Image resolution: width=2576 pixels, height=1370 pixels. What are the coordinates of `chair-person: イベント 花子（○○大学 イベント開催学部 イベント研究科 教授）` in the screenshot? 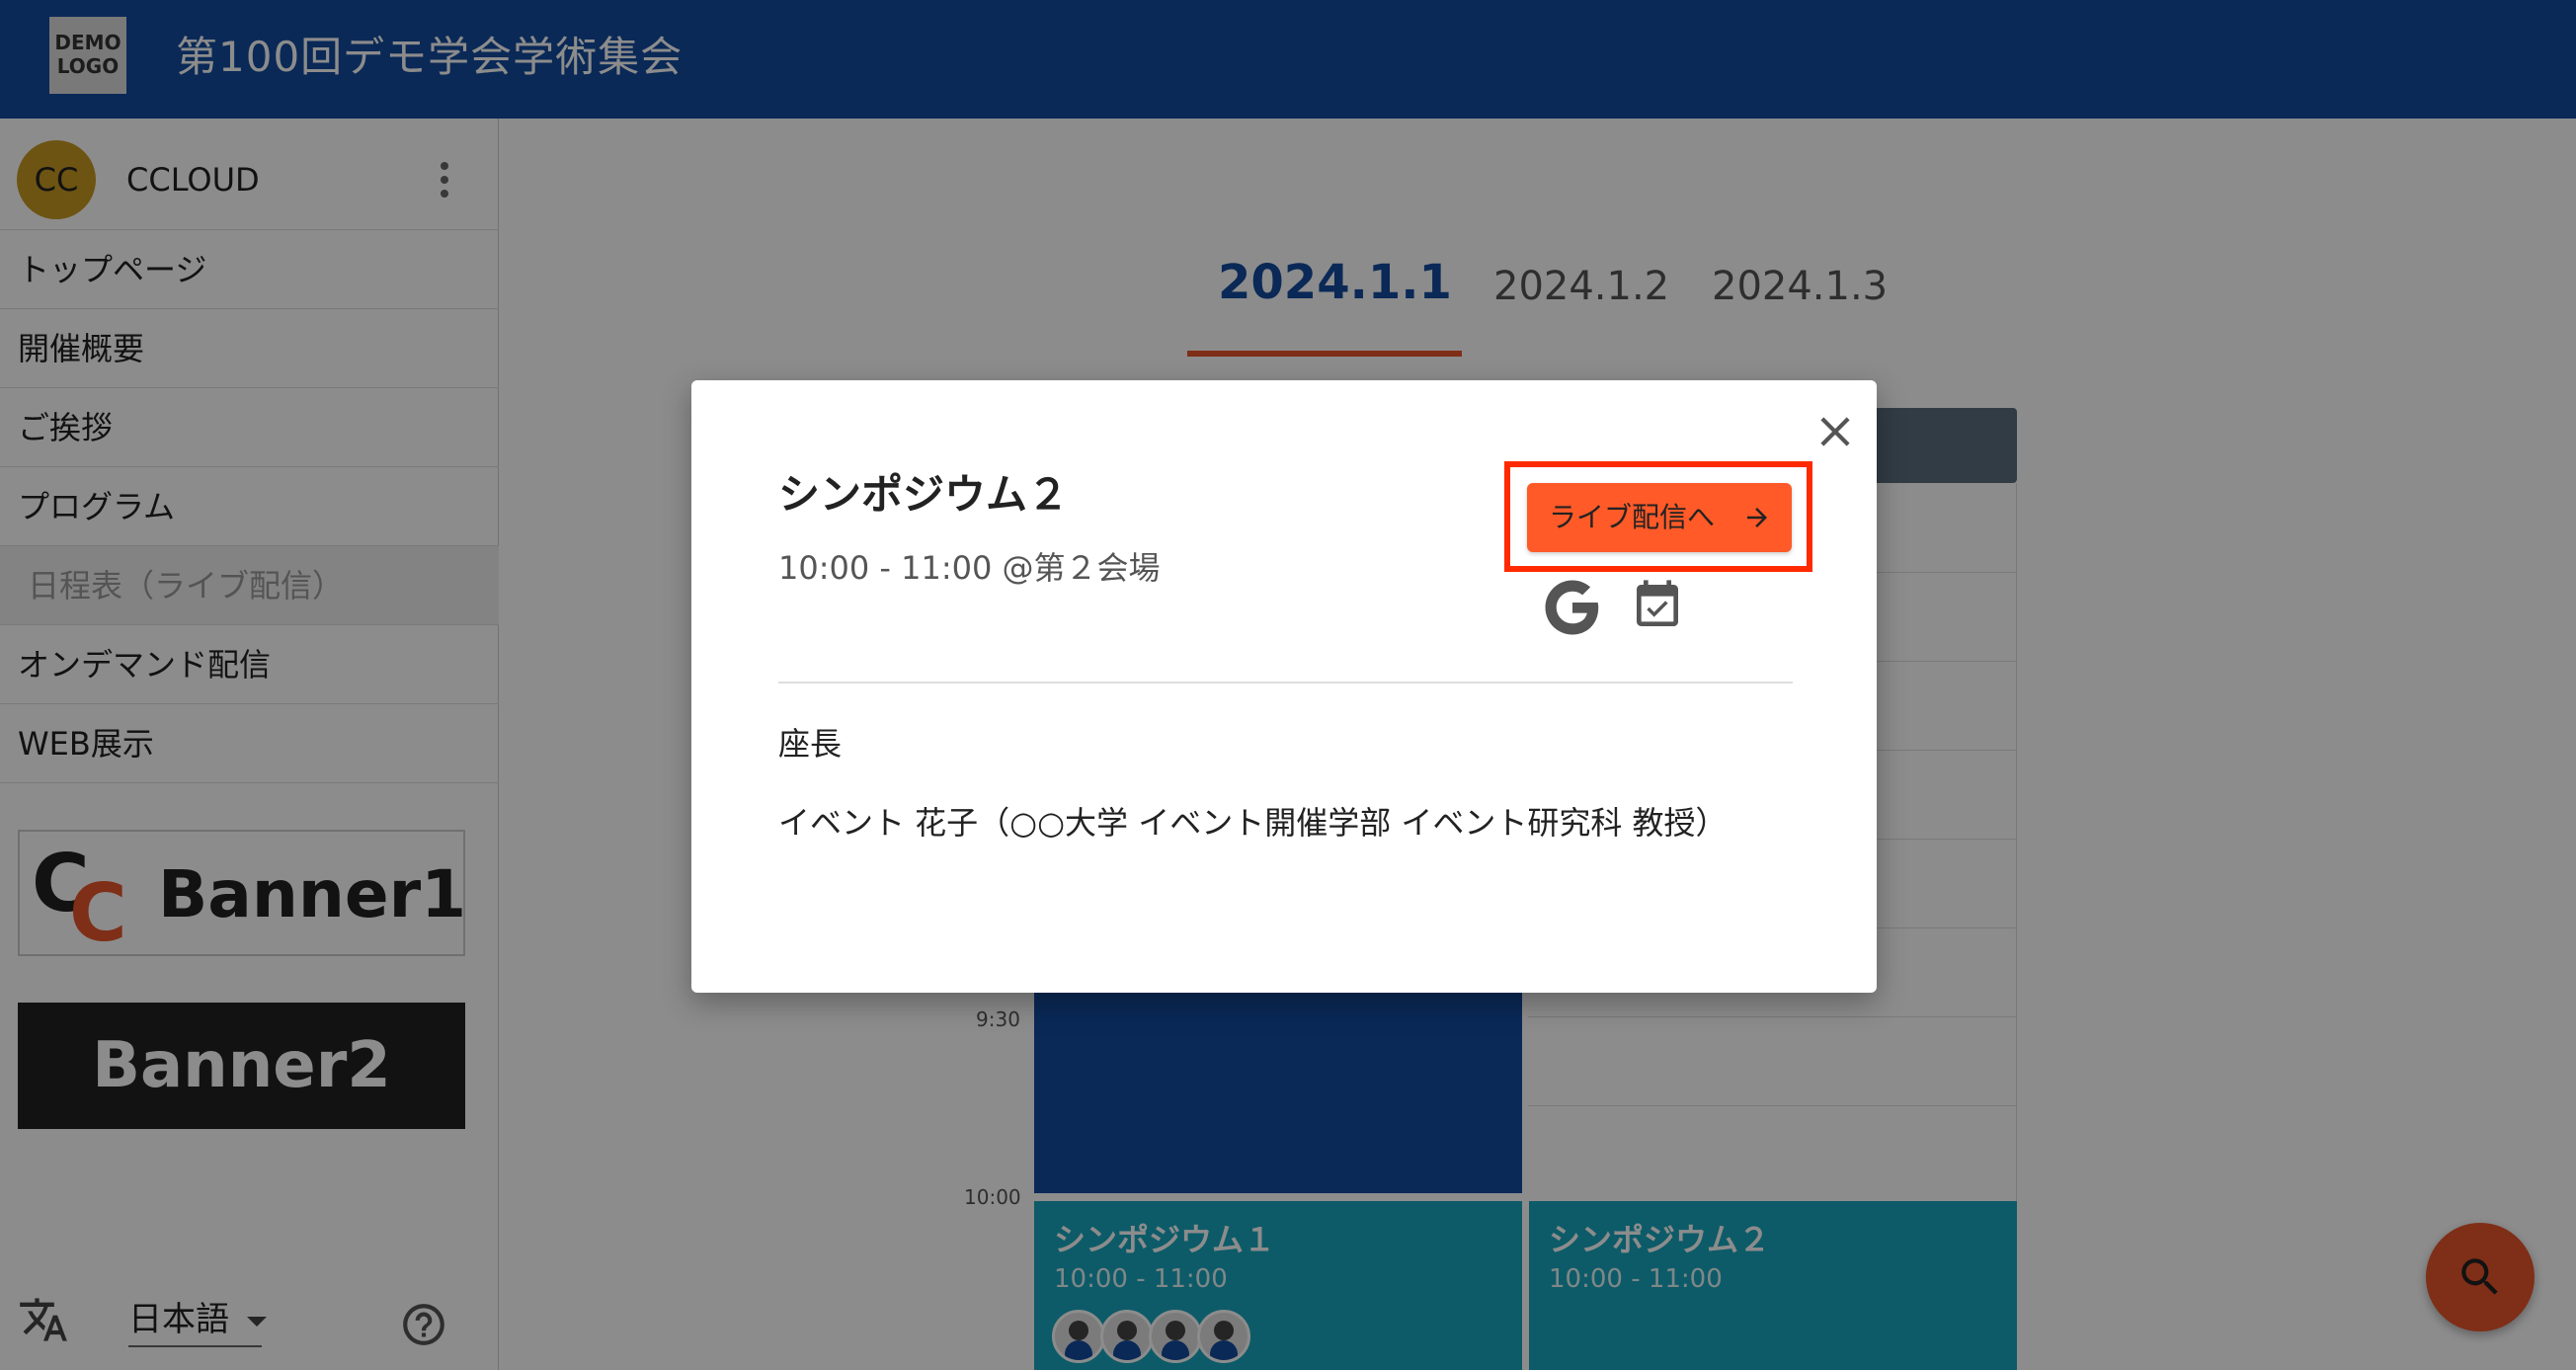 It's located at (1253, 823).